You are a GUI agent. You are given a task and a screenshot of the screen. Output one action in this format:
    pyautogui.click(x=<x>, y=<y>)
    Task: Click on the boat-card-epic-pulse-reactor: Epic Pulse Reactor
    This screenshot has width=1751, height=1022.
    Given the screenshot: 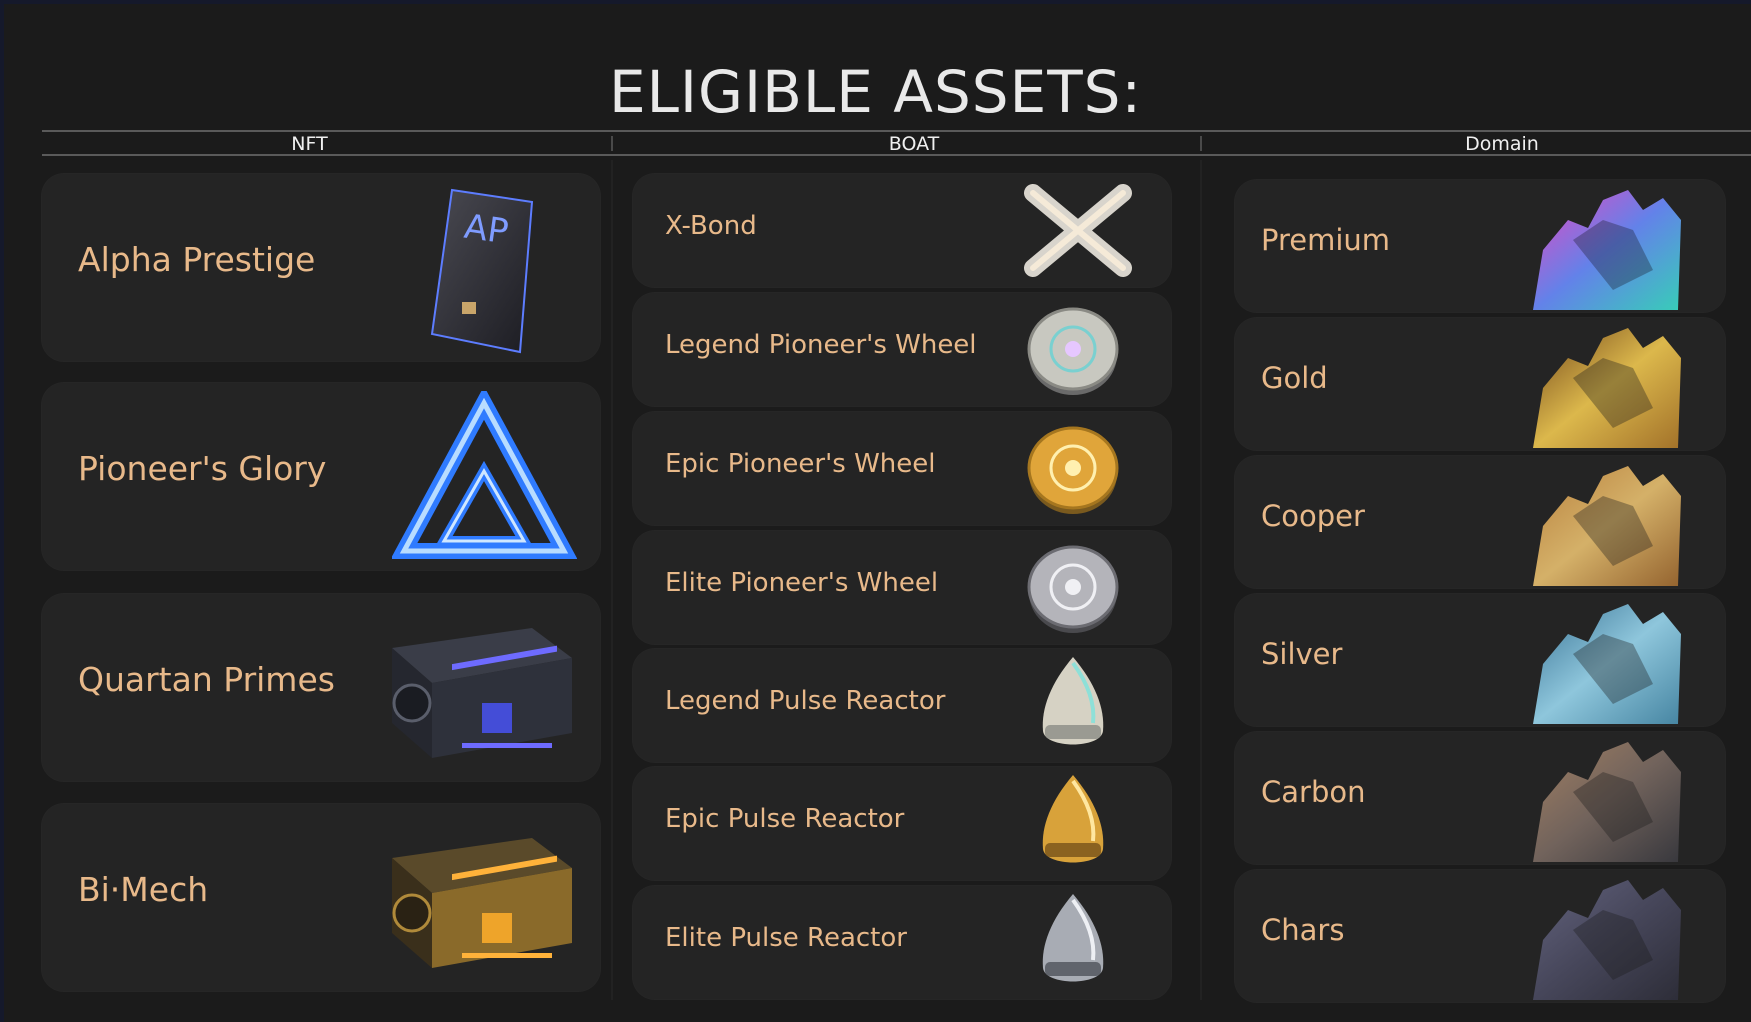 What is the action you would take?
    pyautogui.click(x=902, y=823)
    